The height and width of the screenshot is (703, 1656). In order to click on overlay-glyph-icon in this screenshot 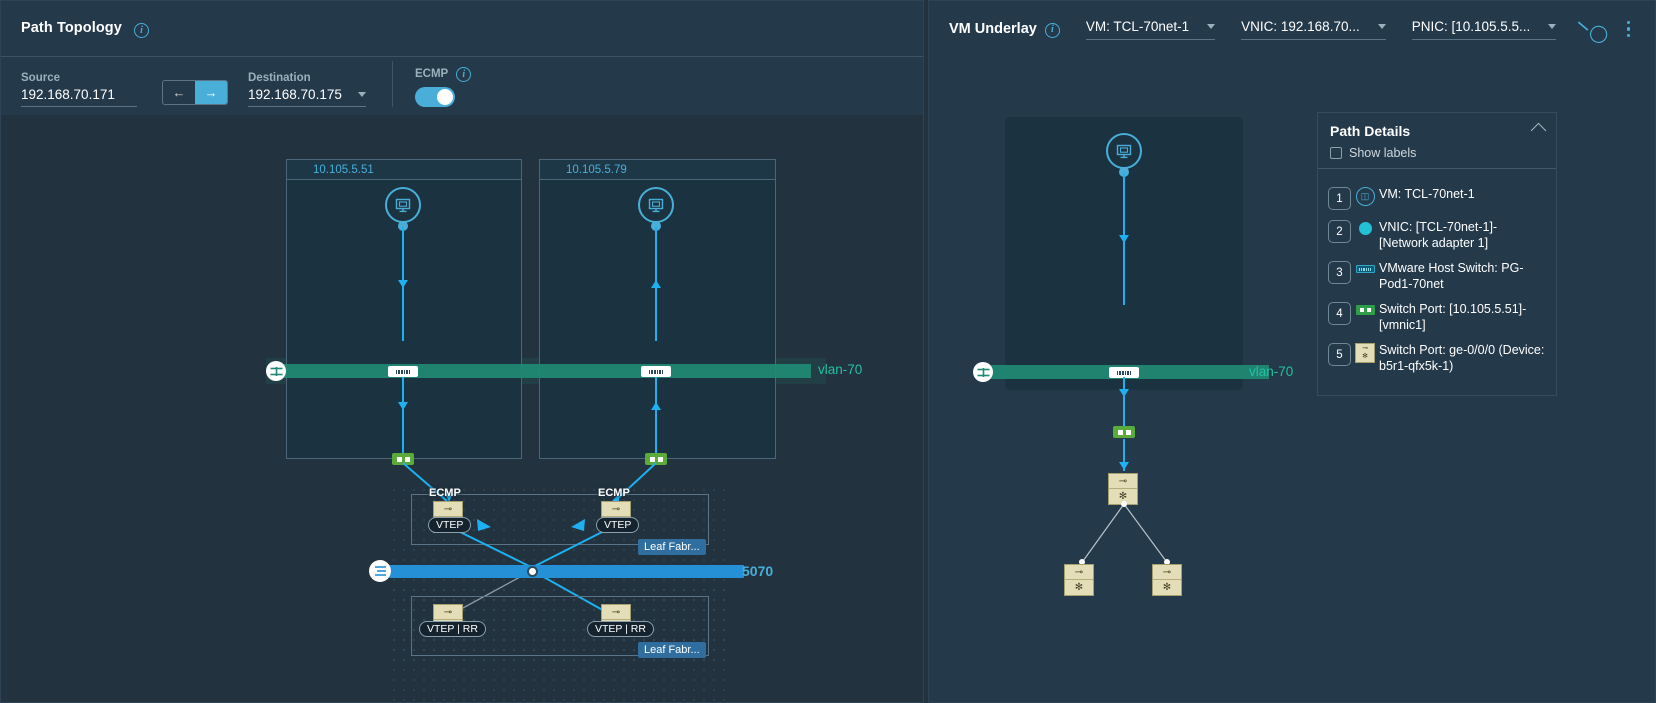, I will do `click(380, 571)`.